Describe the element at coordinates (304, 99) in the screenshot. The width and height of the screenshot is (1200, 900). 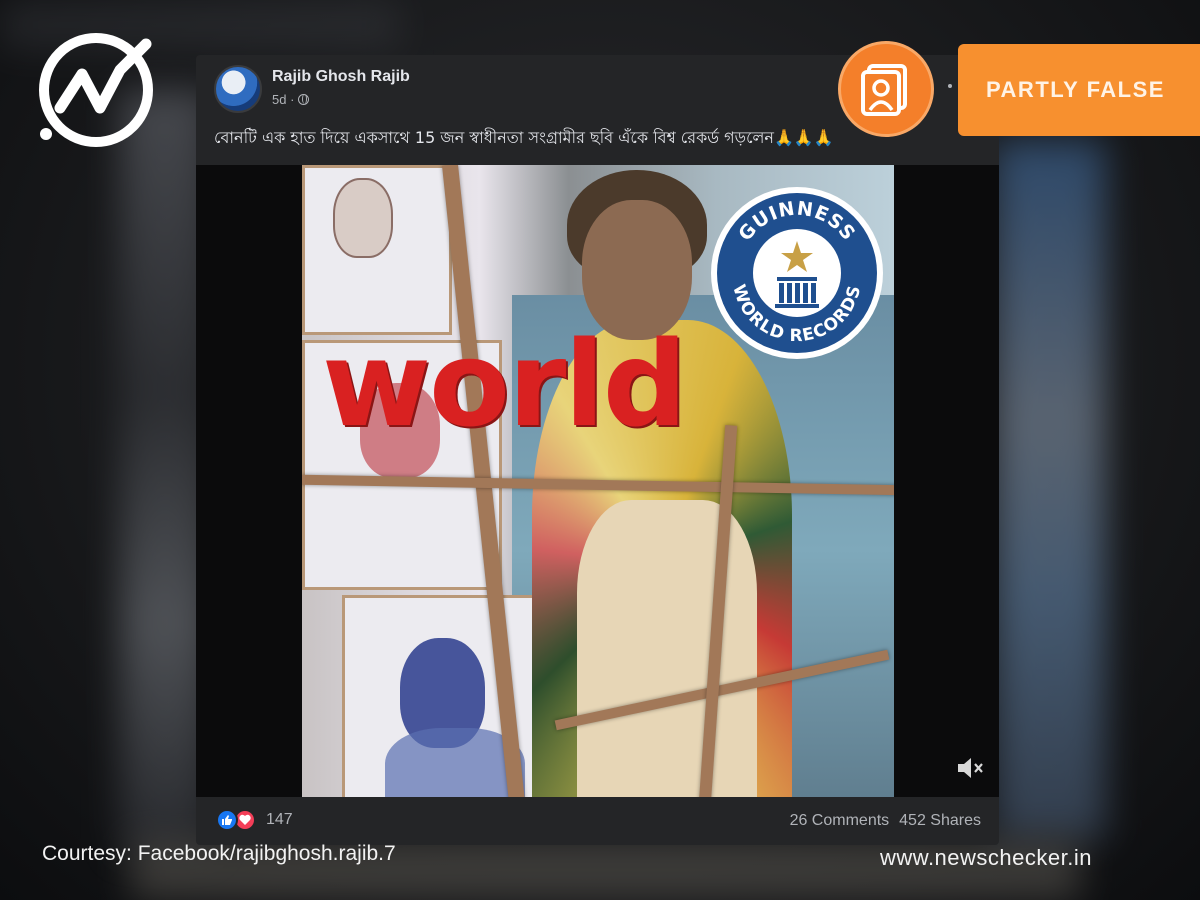
I see `globe-icon` at that location.